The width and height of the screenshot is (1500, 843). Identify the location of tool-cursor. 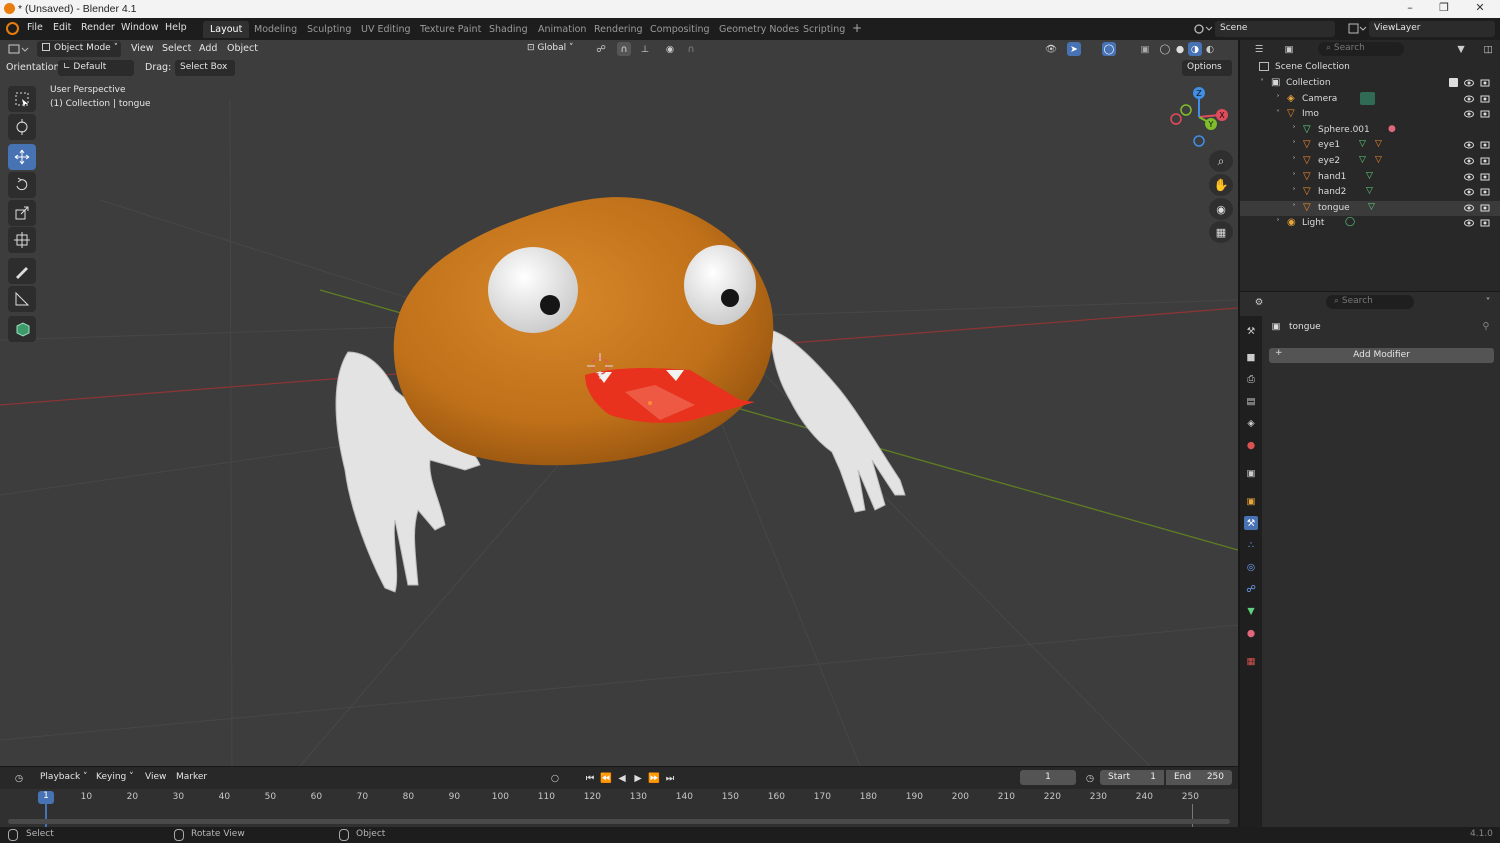
(22, 127).